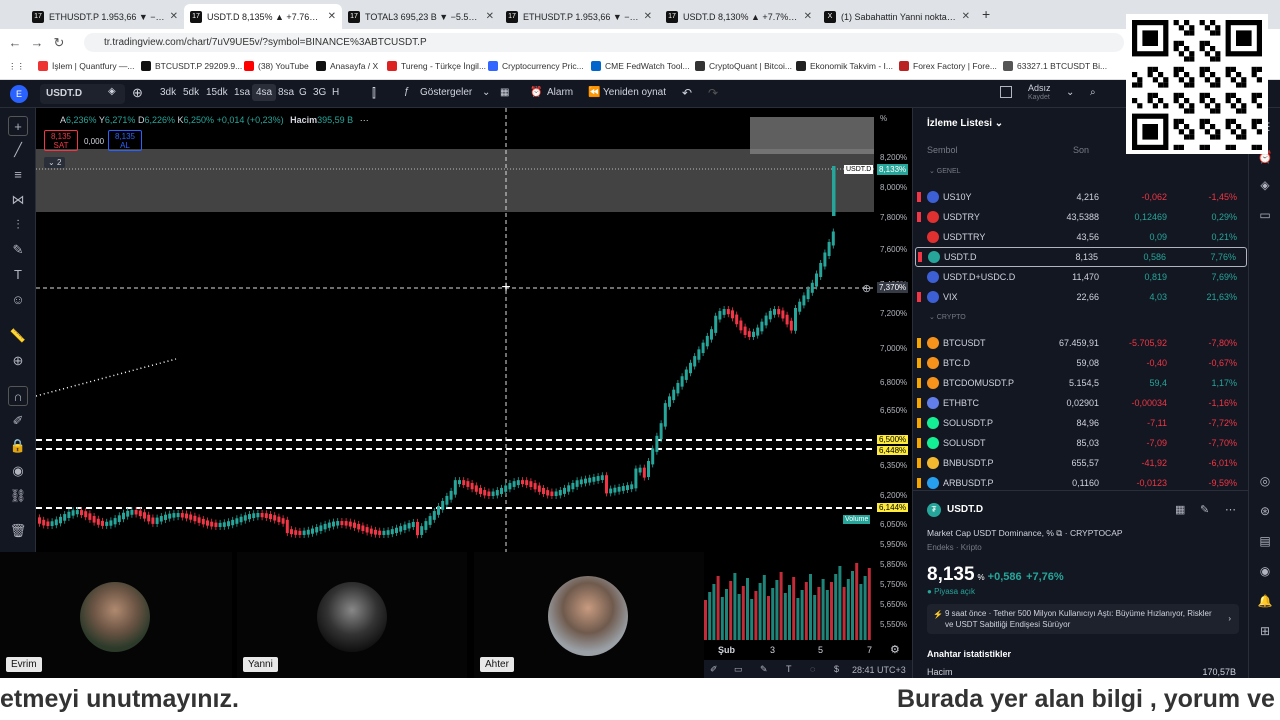  What do you see at coordinates (18, 300) in the screenshot?
I see `emoji-icon: ☺` at bounding box center [18, 300].